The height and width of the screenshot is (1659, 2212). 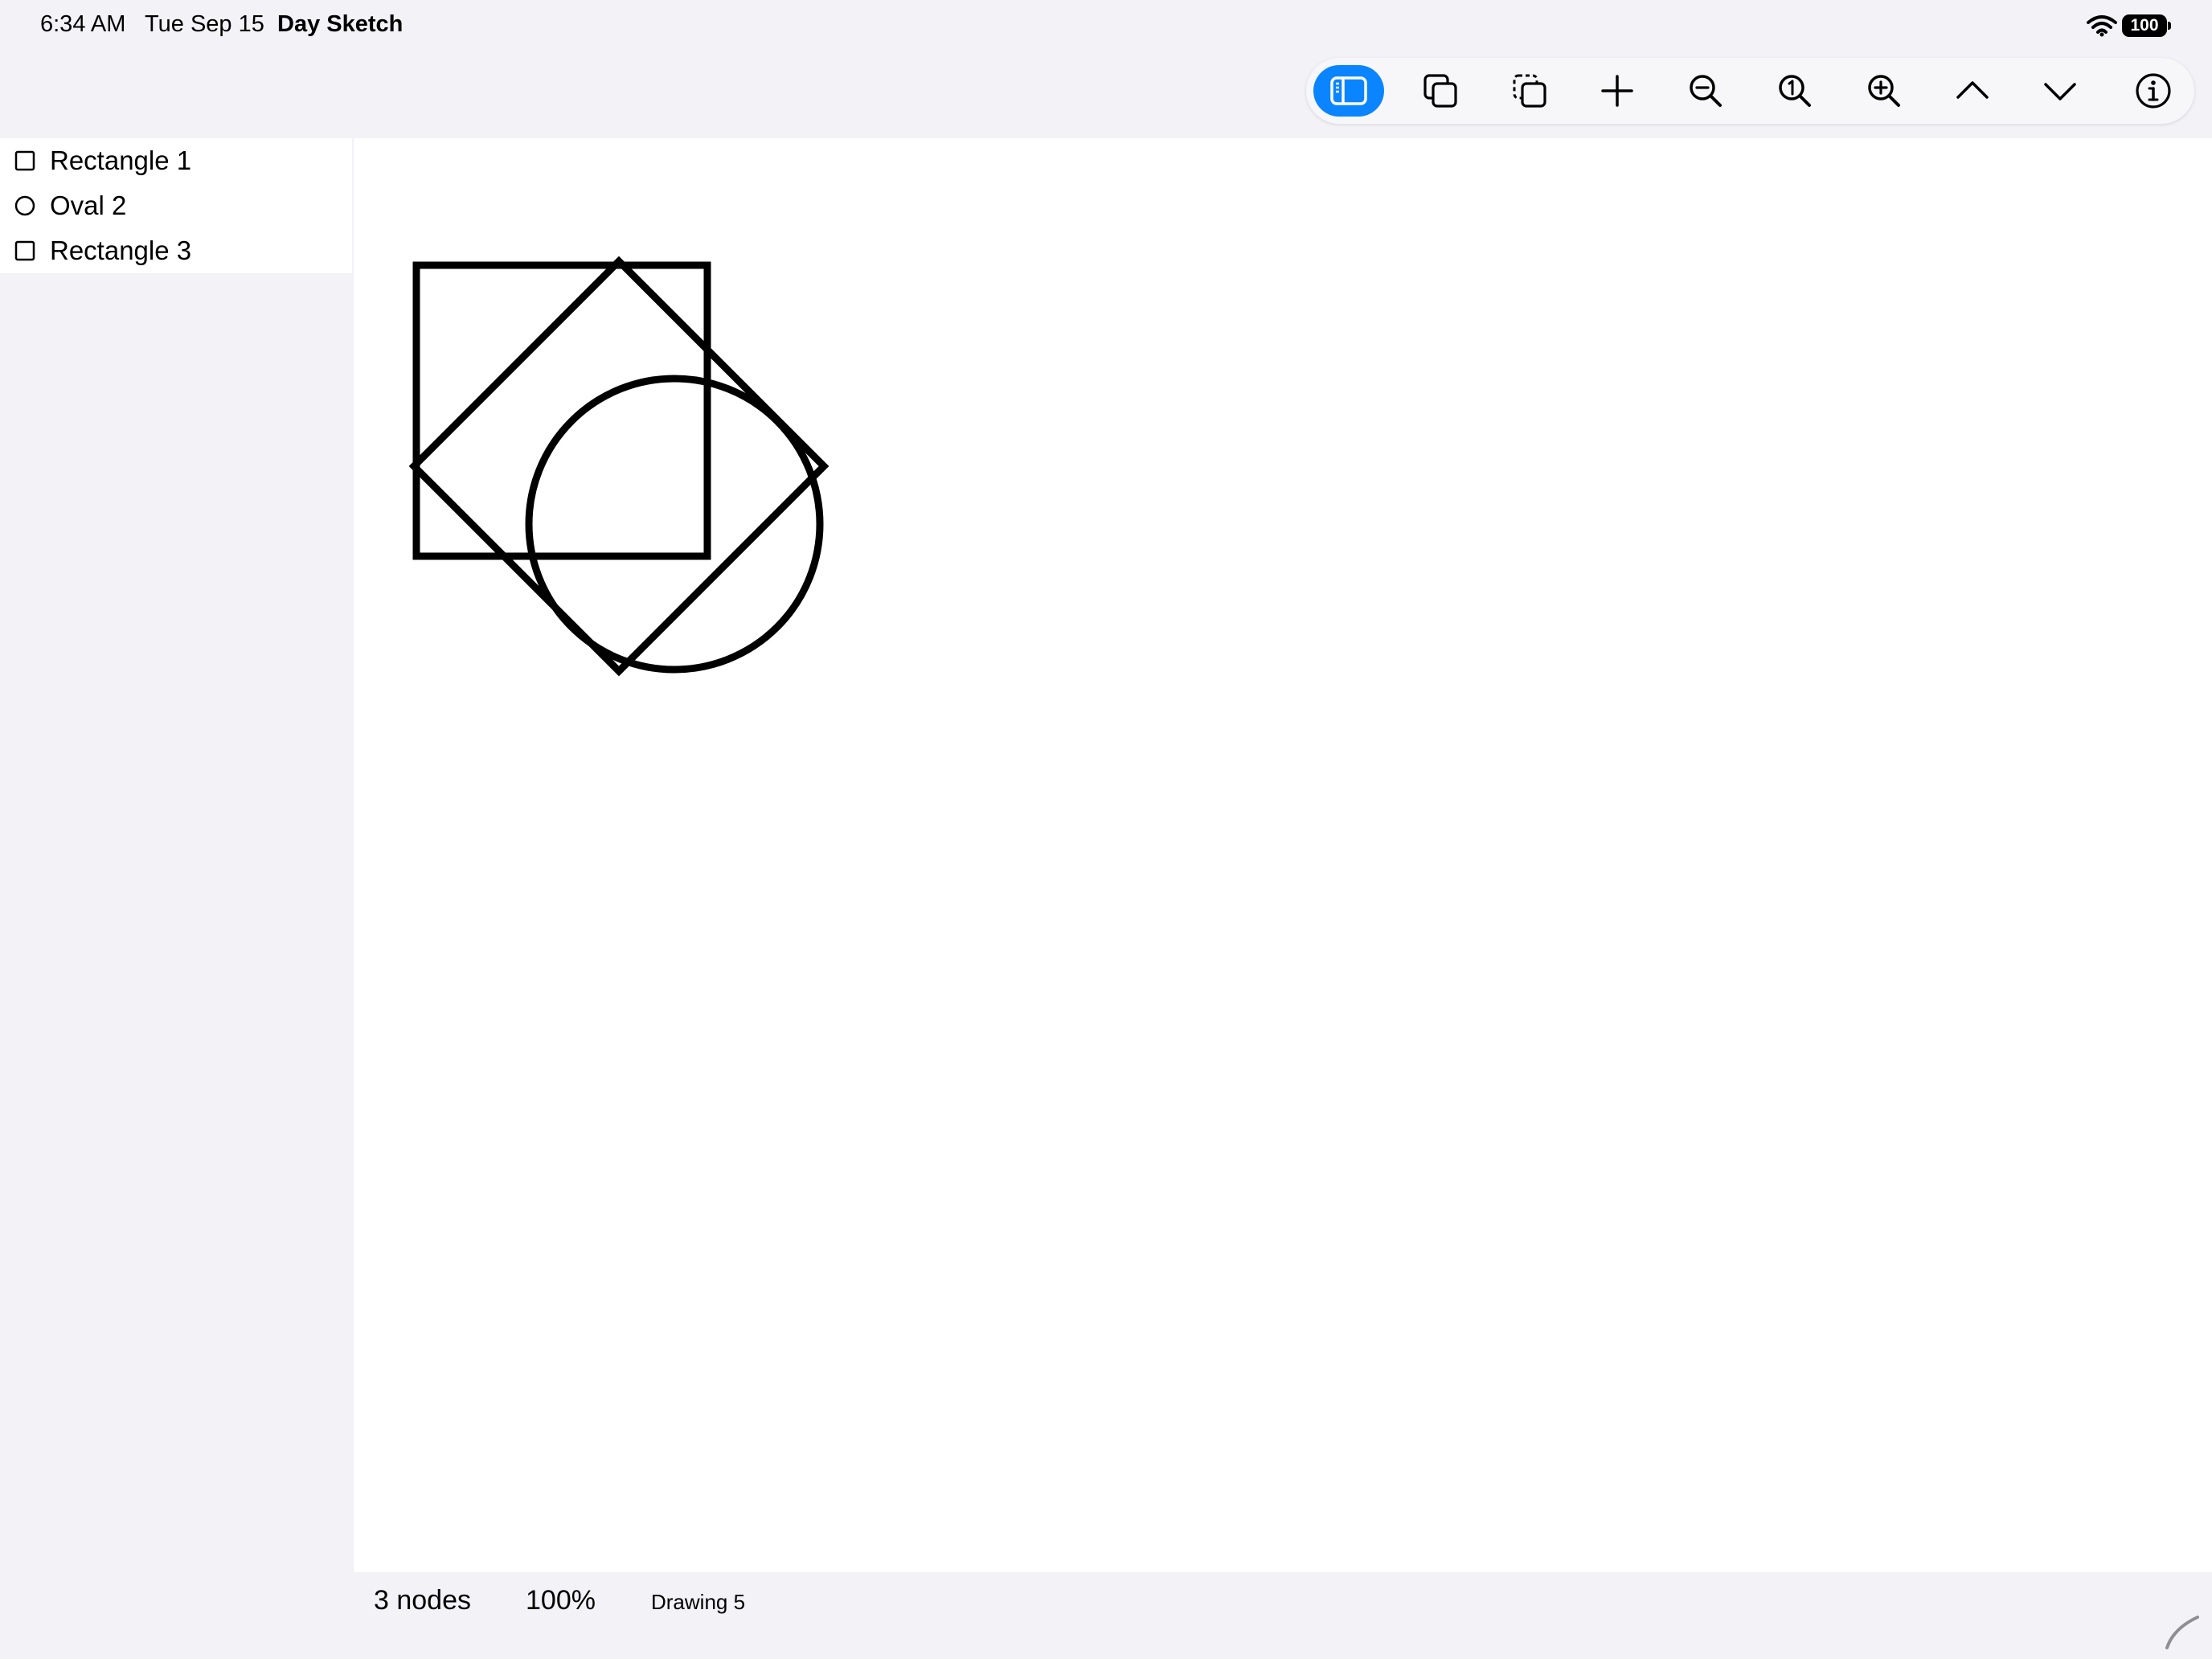 I want to click on node-count: 3 nodes, so click(x=422, y=1600).